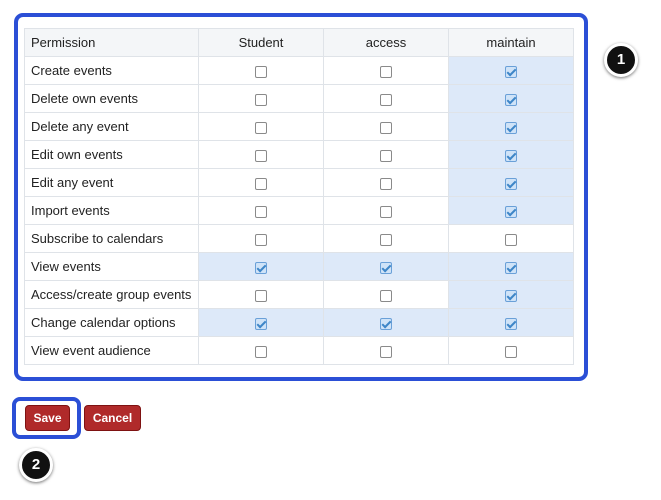 The image size is (661, 500). Describe the element at coordinates (511, 42) in the screenshot. I see `column-header-maintain: maintain` at that location.